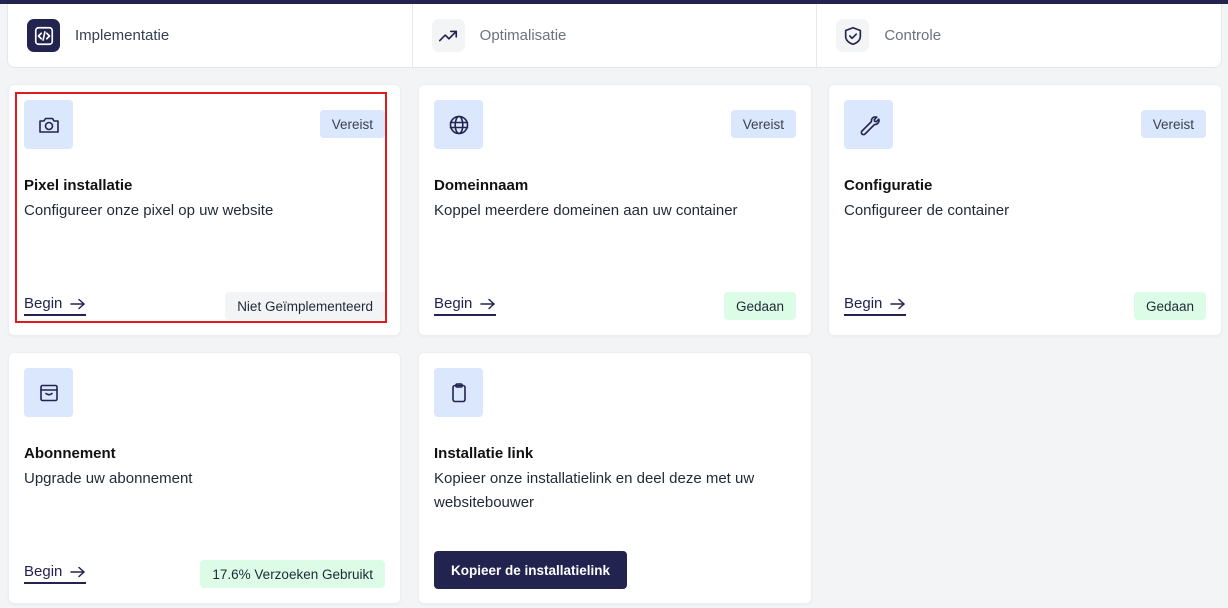 This screenshot has width=1228, height=608. I want to click on card-title: Domeinnaam, so click(481, 185).